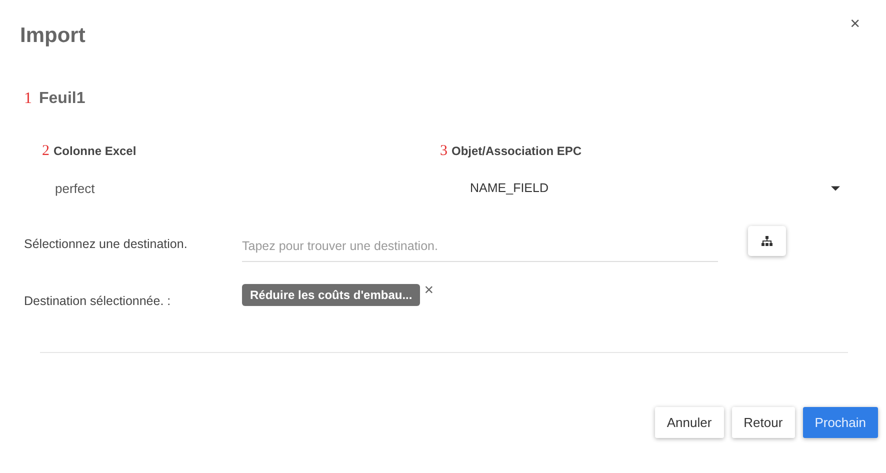  I want to click on dialog-title: Import, so click(53, 36).